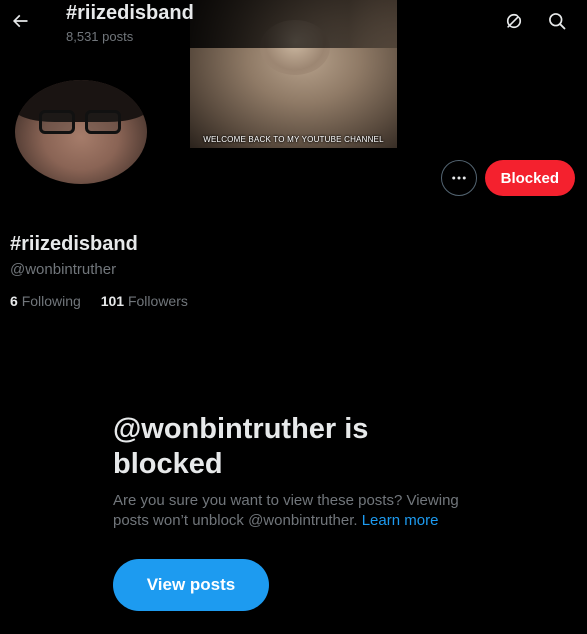 Image resolution: width=587 pixels, height=634 pixels. I want to click on back-button, so click(20, 21).